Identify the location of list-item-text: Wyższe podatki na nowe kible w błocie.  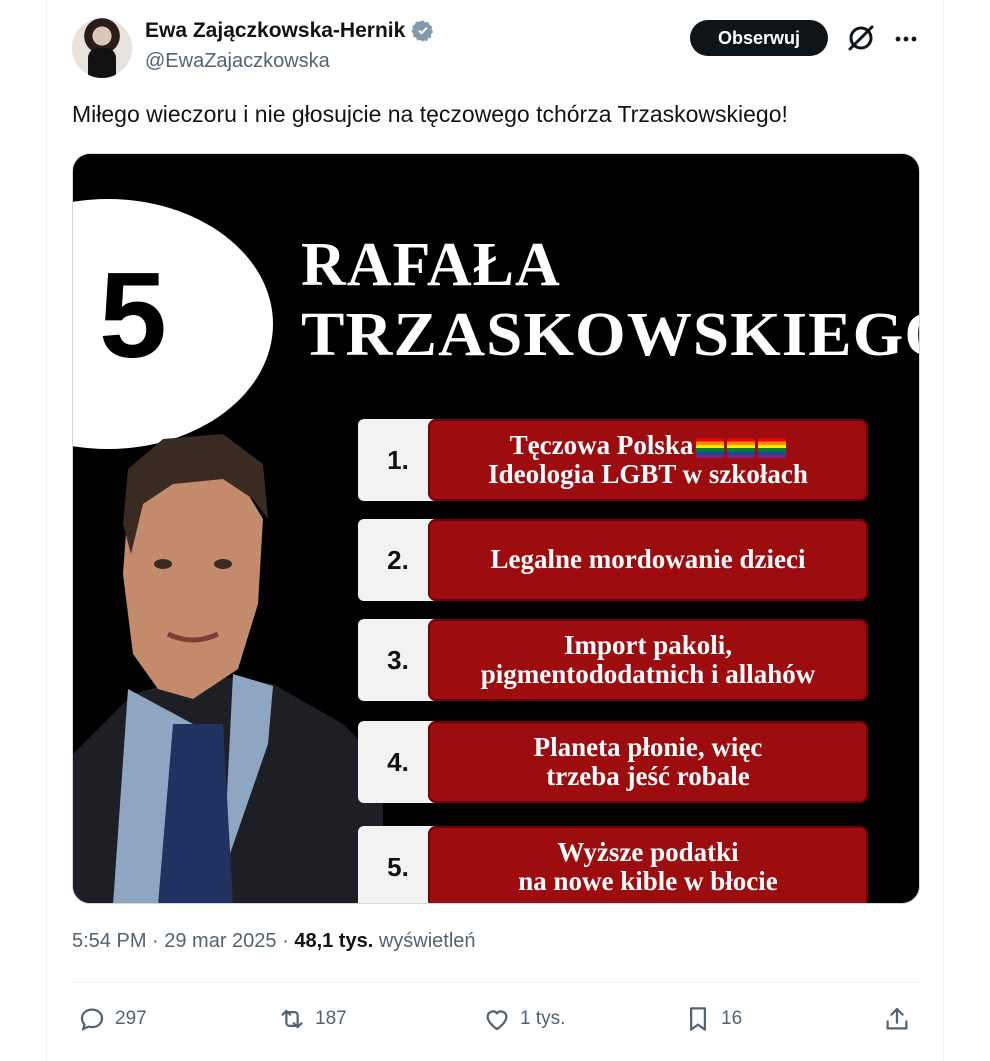
(648, 864).